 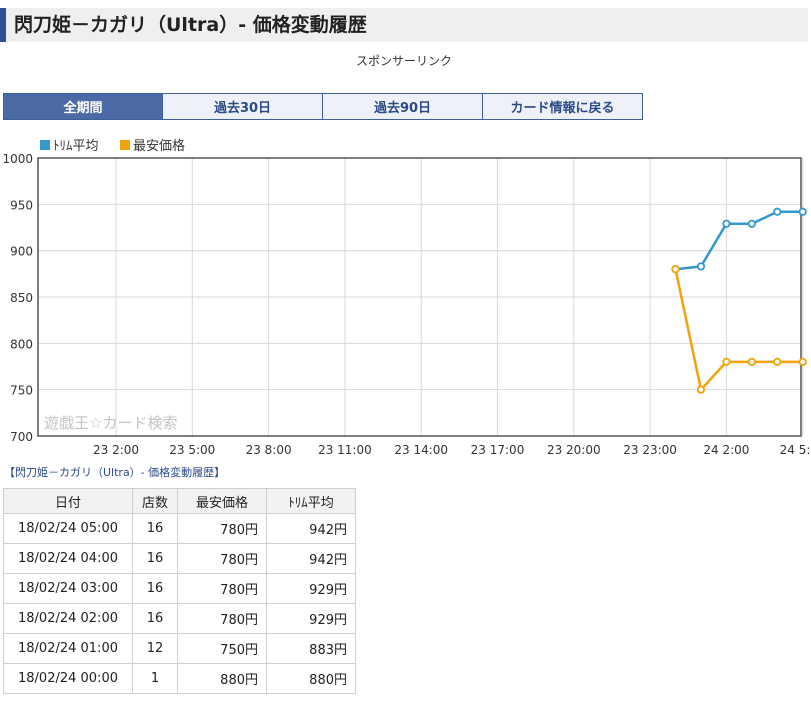 I want to click on cell-date: 18/02/24 01:00, so click(x=68, y=648).